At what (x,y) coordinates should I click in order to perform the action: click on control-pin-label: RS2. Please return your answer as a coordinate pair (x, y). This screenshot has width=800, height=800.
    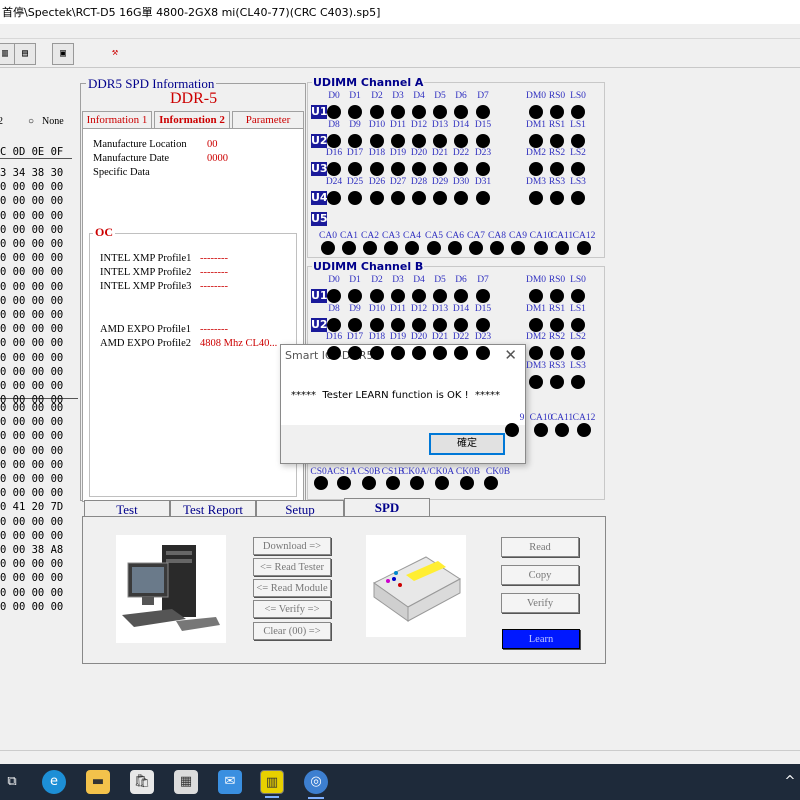
    Looking at the image, I should click on (557, 337).